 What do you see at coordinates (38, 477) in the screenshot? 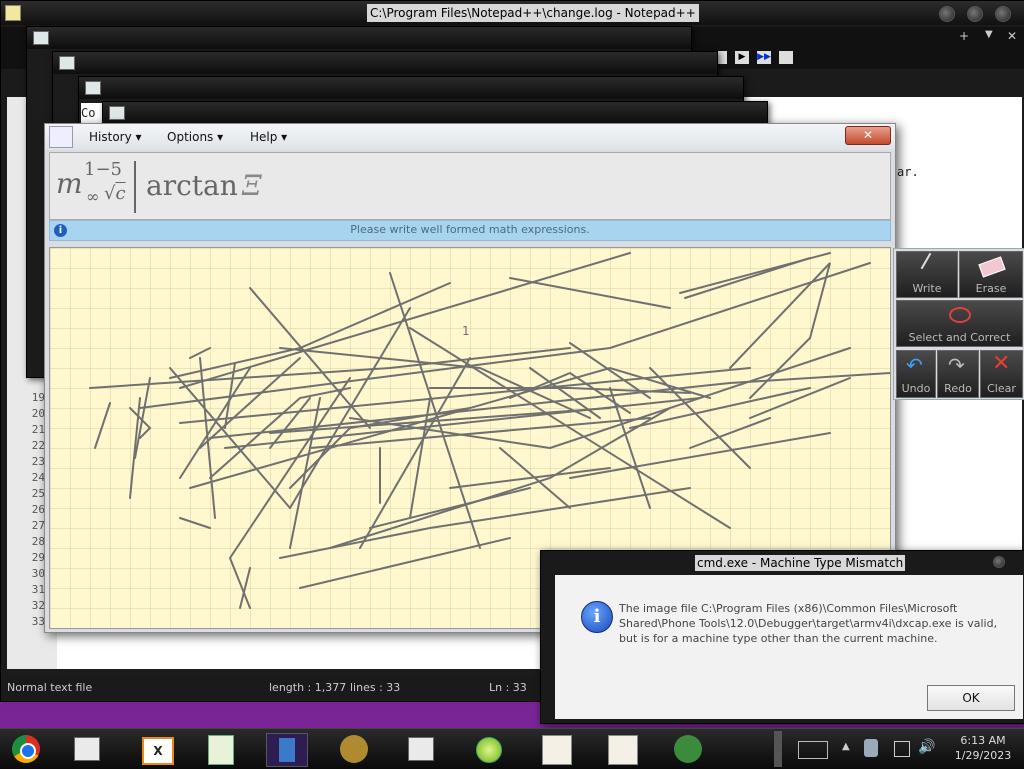
I see `line-number: 24` at bounding box center [38, 477].